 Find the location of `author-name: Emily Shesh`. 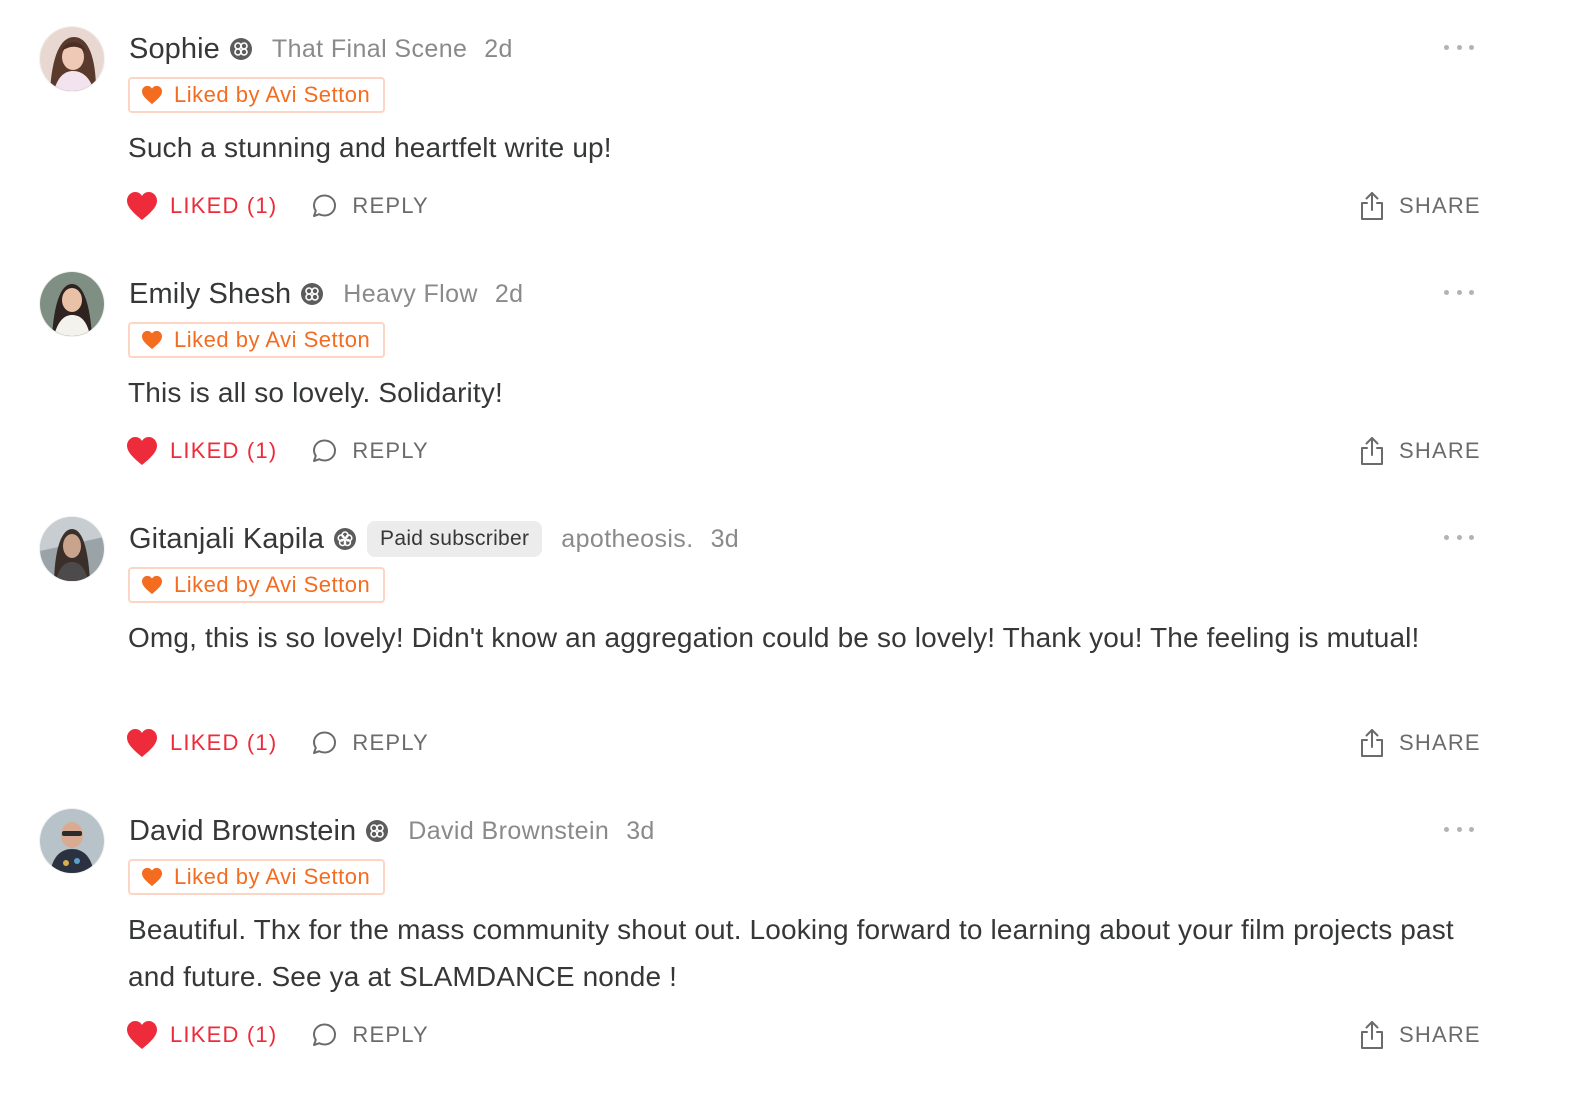

author-name: Emily Shesh is located at coordinates (210, 294).